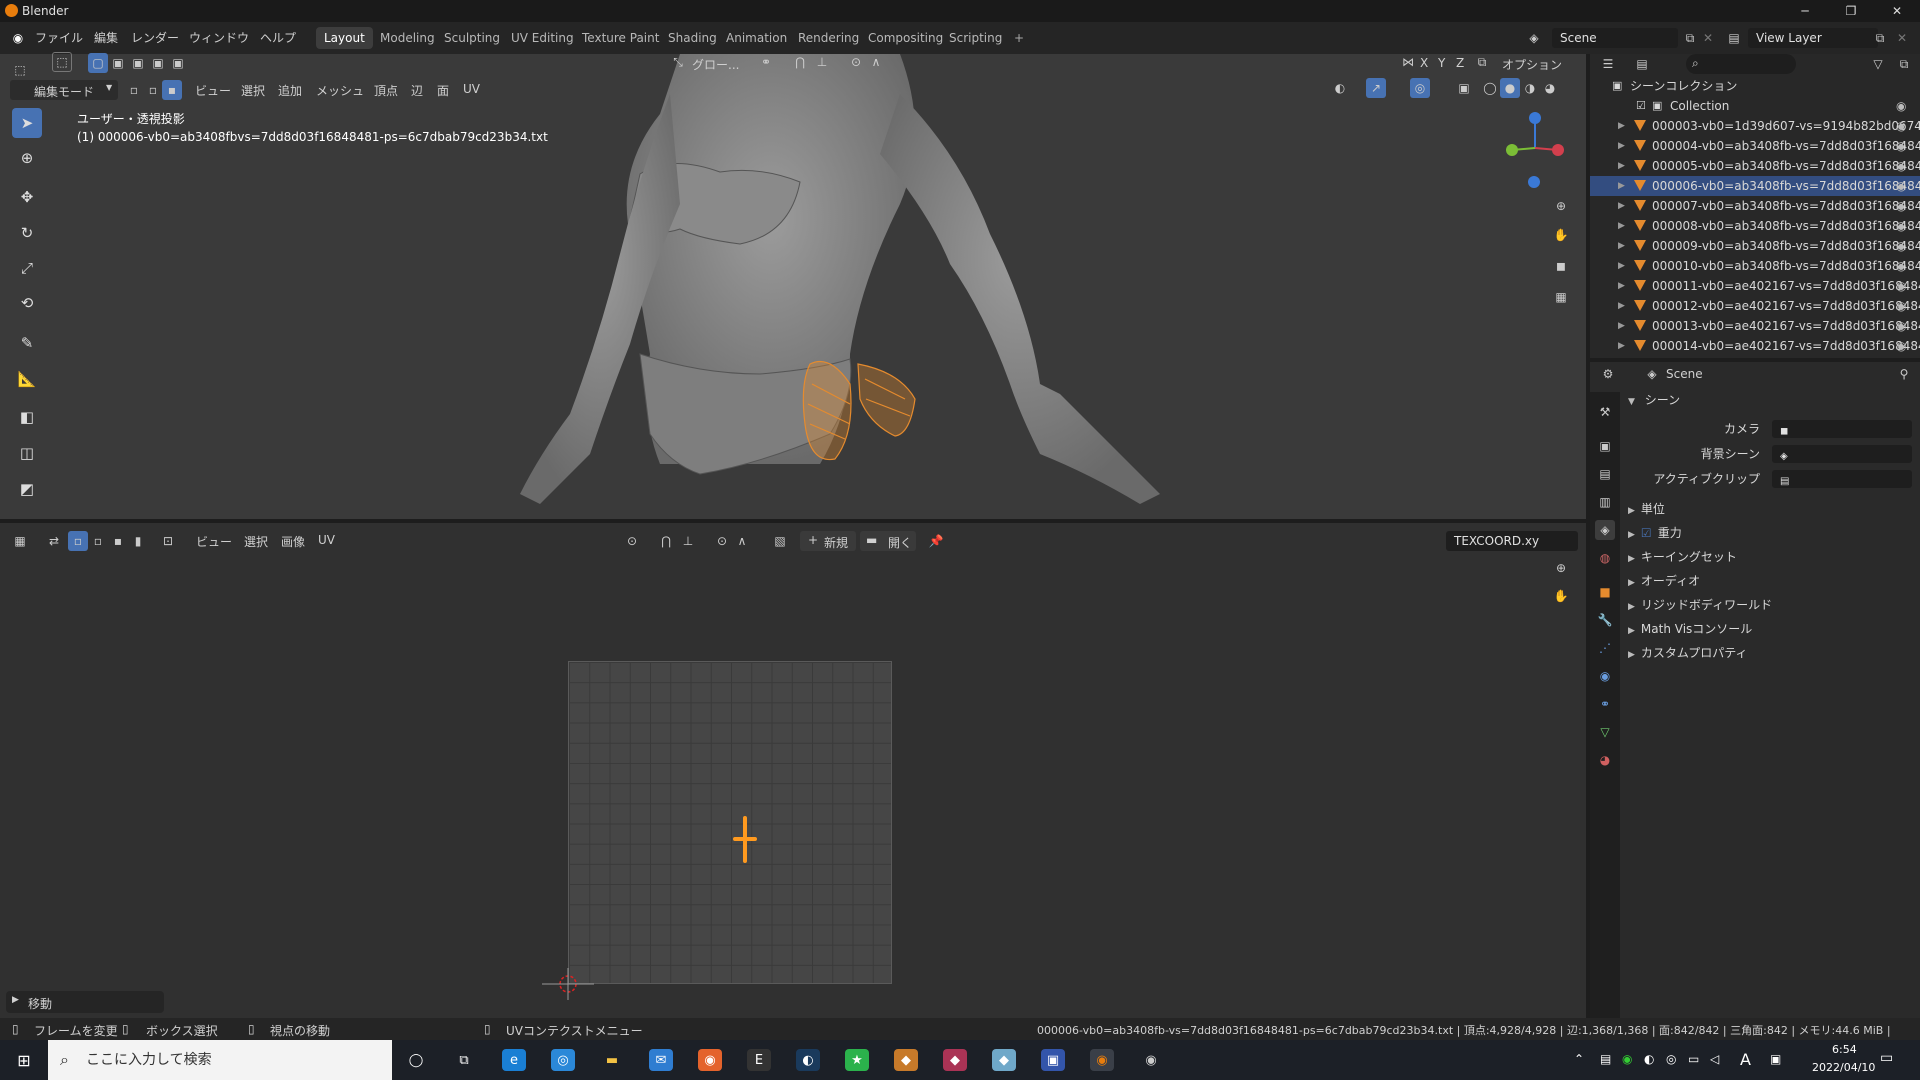  What do you see at coordinates (1844, 1049) in the screenshot?
I see `clock-time: 6:54` at bounding box center [1844, 1049].